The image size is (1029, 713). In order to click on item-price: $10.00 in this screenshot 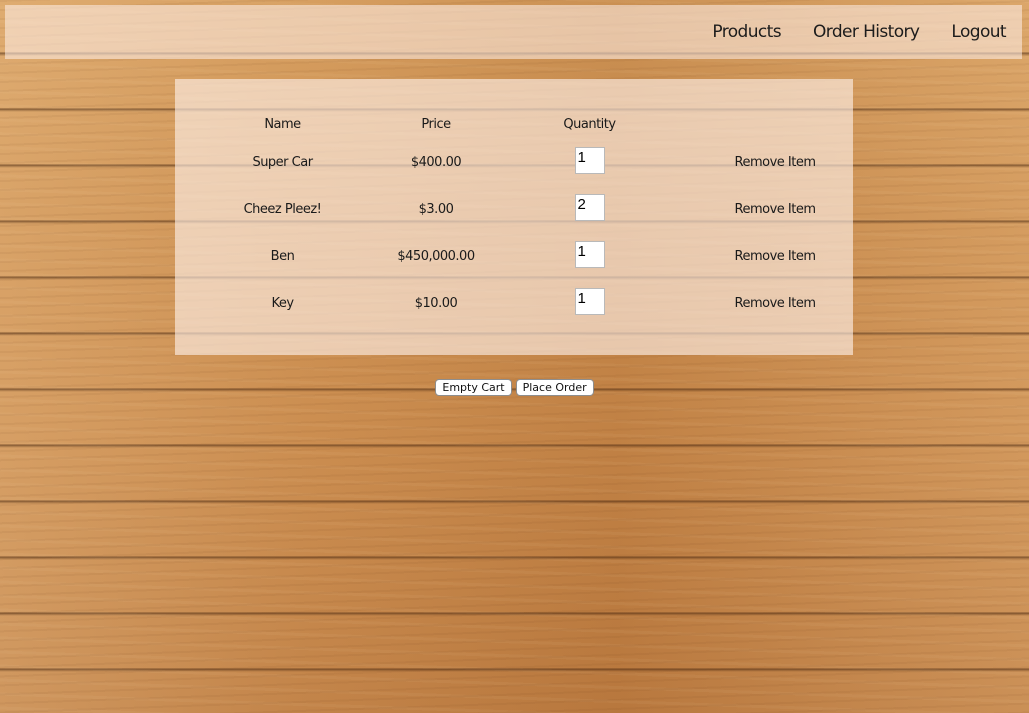, I will do `click(436, 303)`.